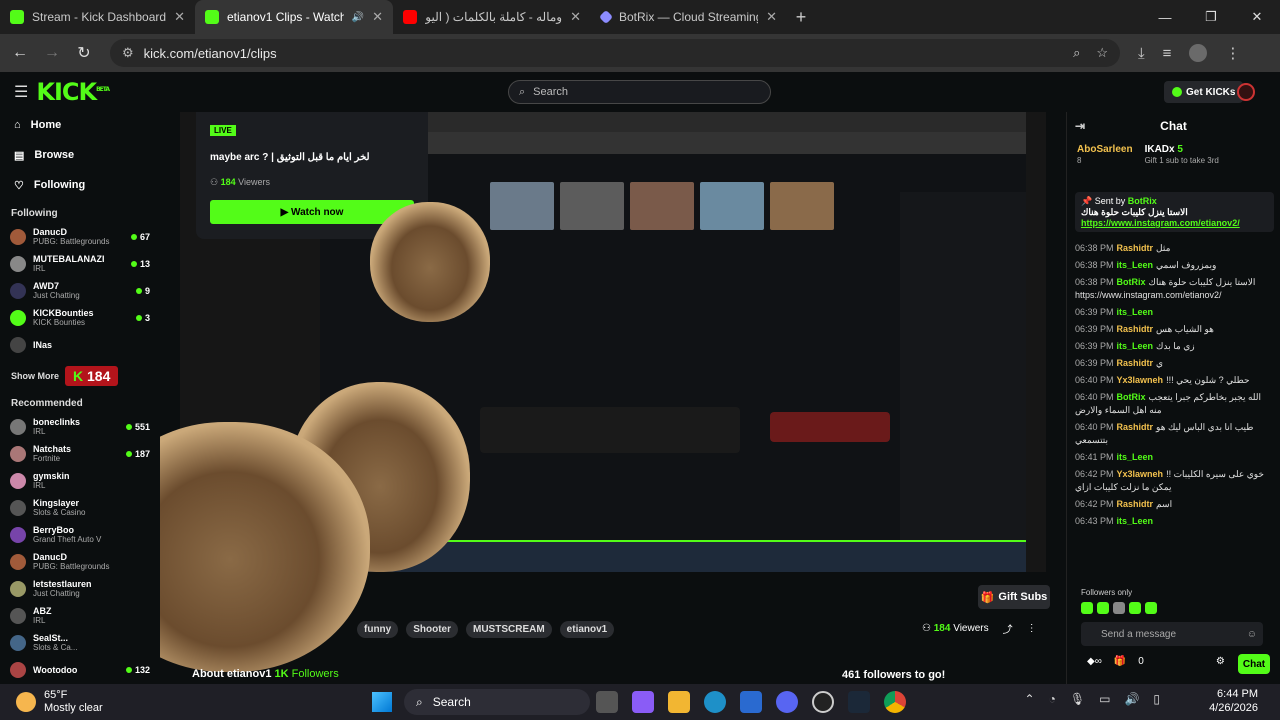 This screenshot has height=720, width=1280. I want to click on download-icon: ⤓, so click(1141, 53).